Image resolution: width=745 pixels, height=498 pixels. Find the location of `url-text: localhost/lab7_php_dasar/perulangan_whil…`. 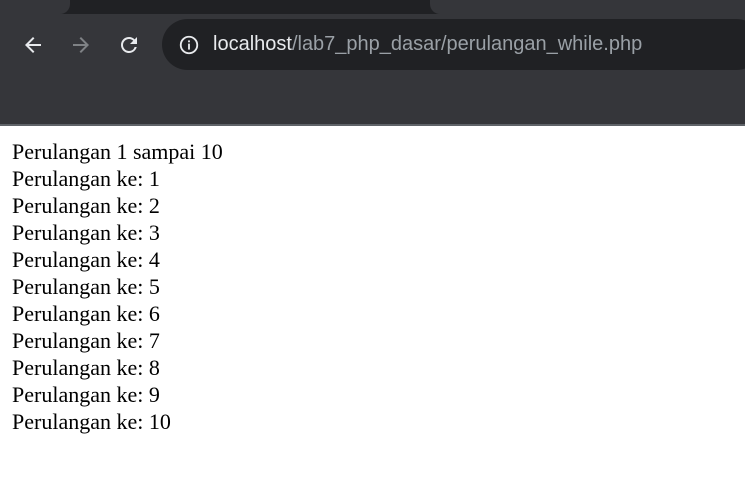

url-text: localhost/lab7_php_dasar/perulangan_whil… is located at coordinates (427, 44).